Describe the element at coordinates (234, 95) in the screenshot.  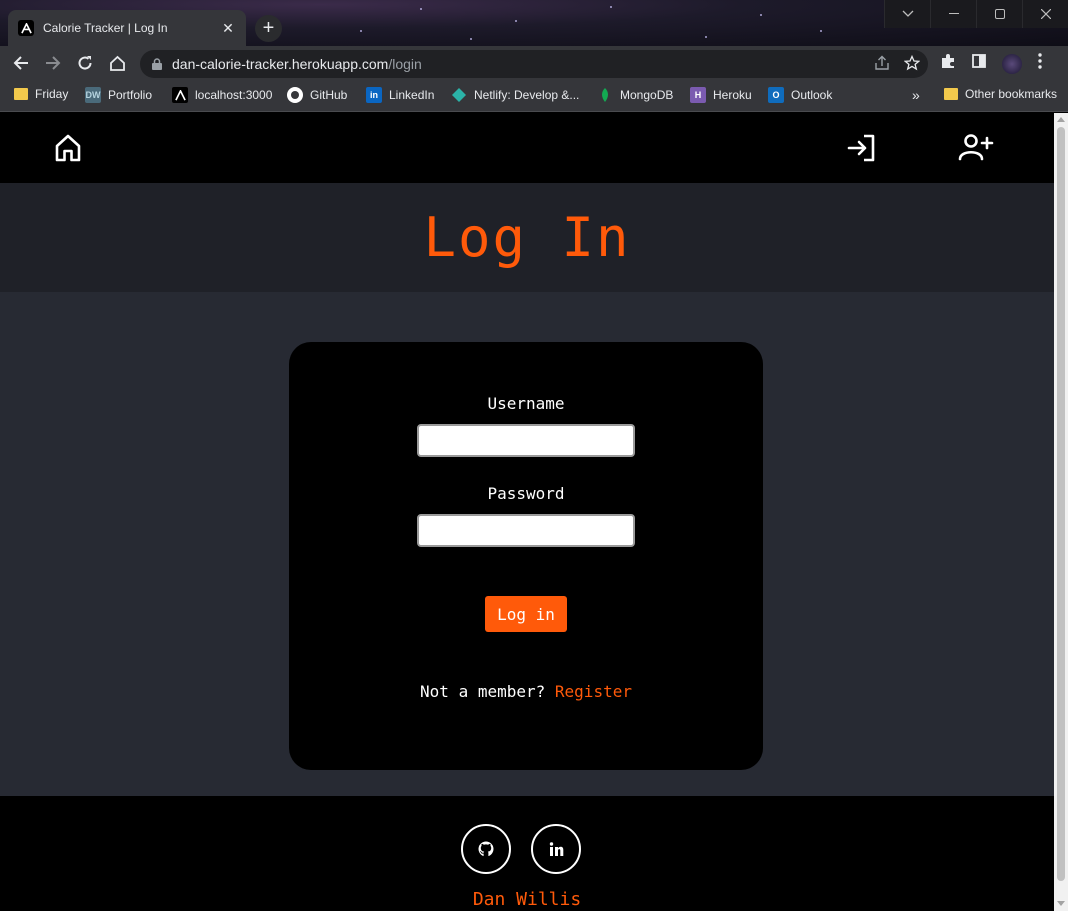
I see `bookmark-label: localhost:3000` at that location.